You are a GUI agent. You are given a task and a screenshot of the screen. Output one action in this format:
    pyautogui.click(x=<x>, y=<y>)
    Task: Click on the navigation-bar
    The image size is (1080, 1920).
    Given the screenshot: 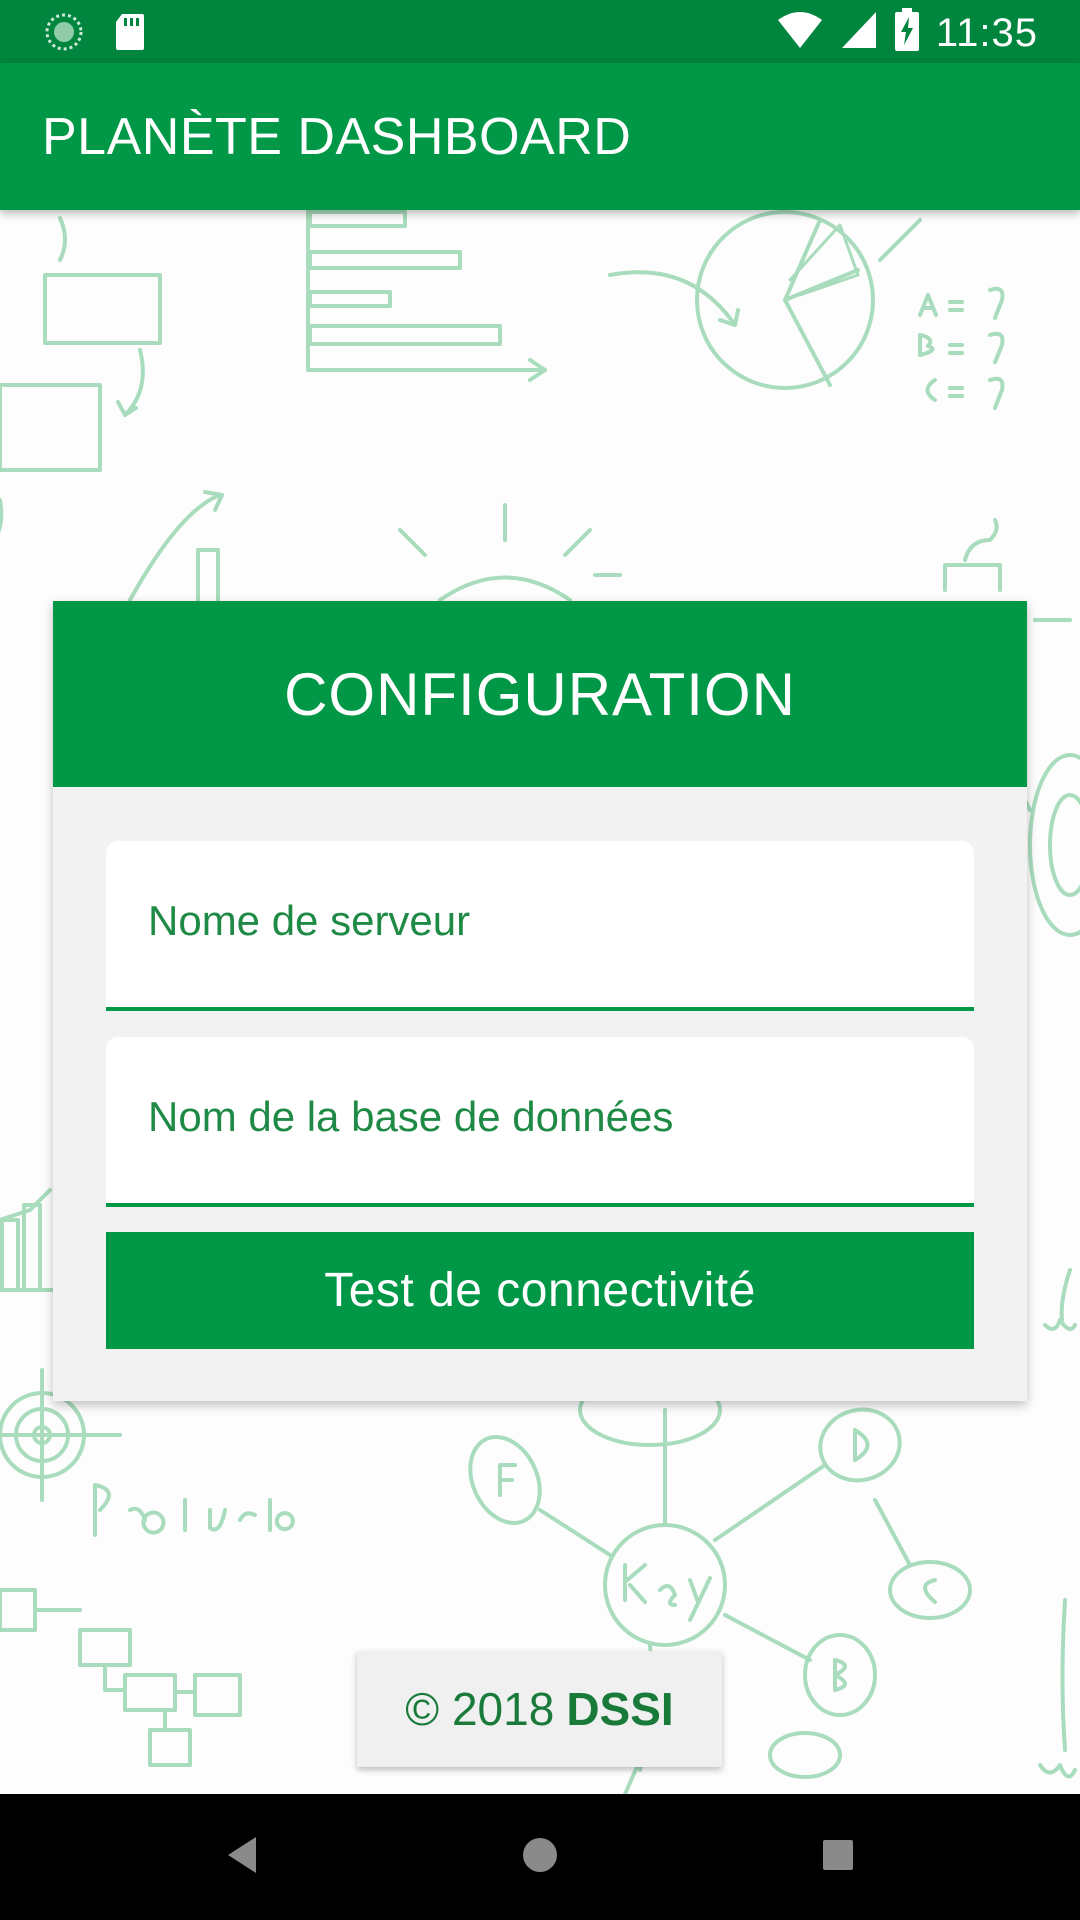 What is the action you would take?
    pyautogui.click(x=540, y=1857)
    